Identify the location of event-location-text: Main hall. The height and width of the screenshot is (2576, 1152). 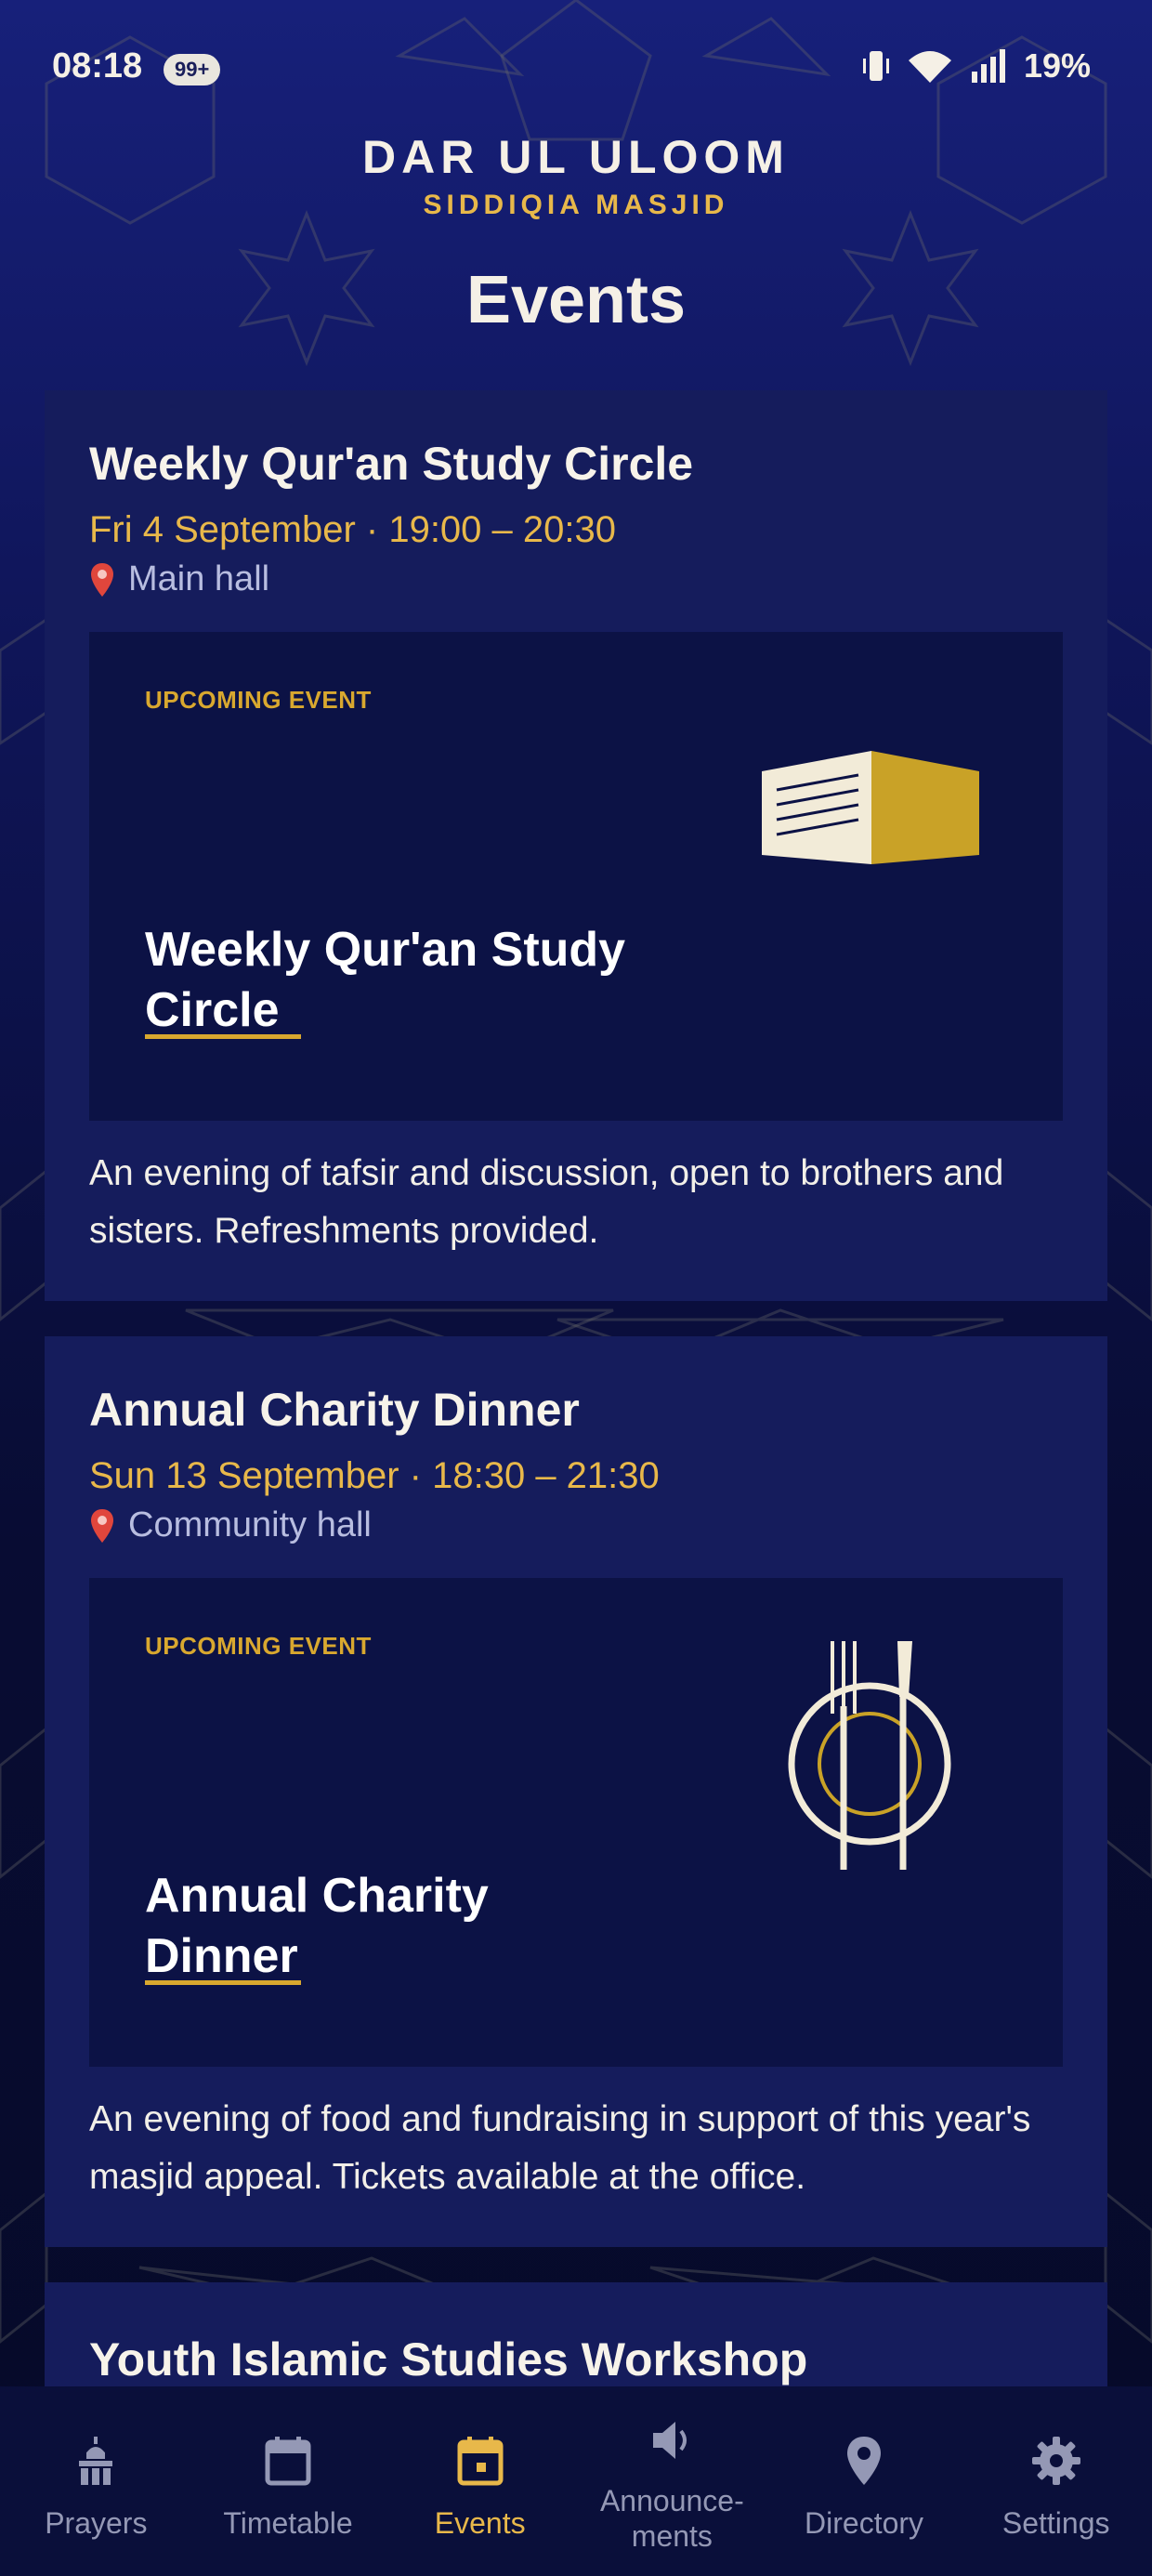
(199, 578).